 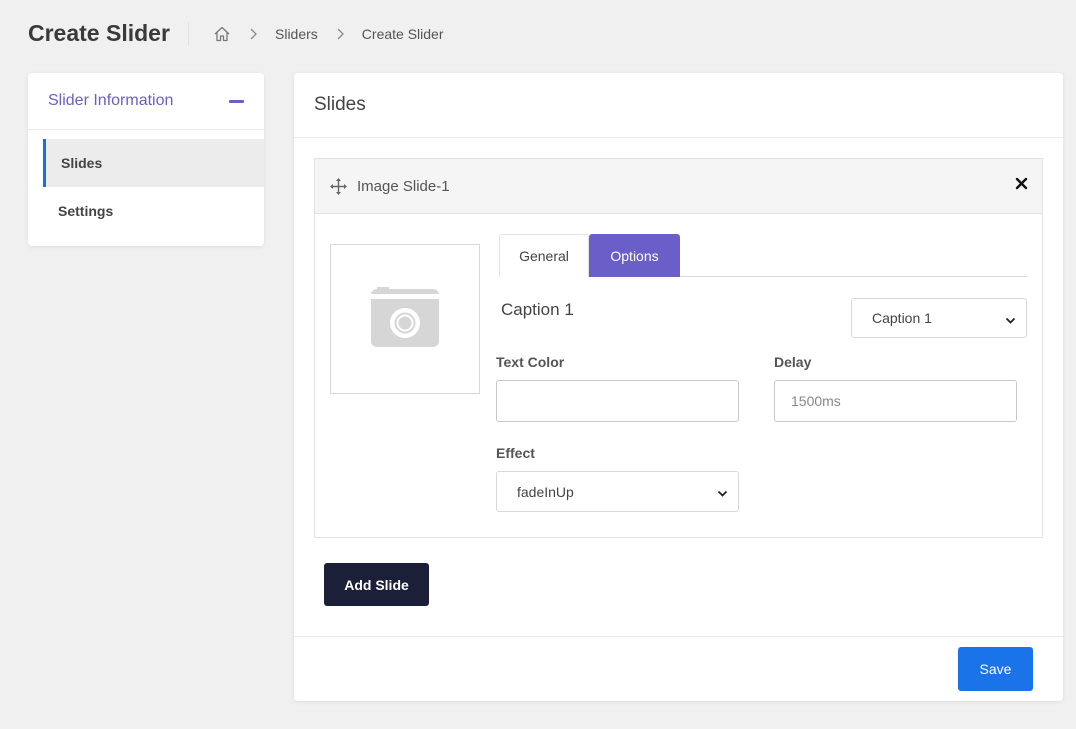 I want to click on sidebar-item-slides: Slides, so click(x=153, y=163).